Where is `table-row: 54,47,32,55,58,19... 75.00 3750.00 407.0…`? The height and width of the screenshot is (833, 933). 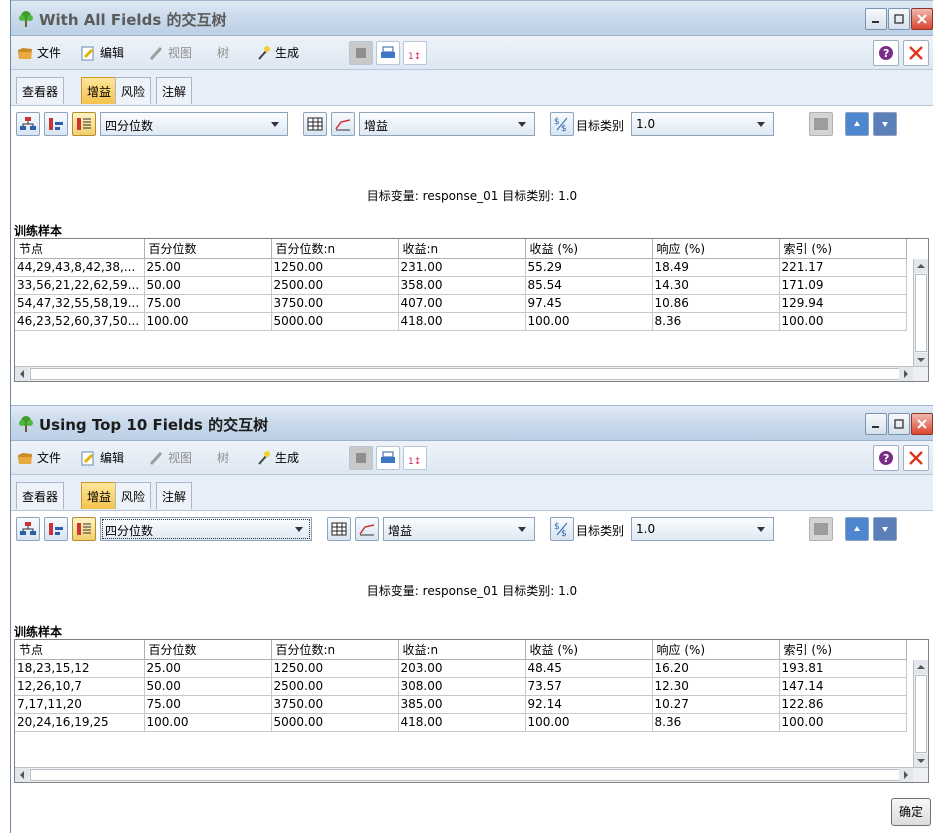
table-row: 54,47,32,55,58,19... 75.00 3750.00 407.0… is located at coordinates (461, 303).